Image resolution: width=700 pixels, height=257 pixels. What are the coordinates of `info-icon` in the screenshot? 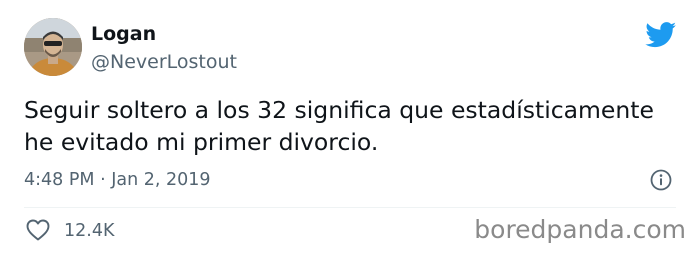 It's located at (661, 180).